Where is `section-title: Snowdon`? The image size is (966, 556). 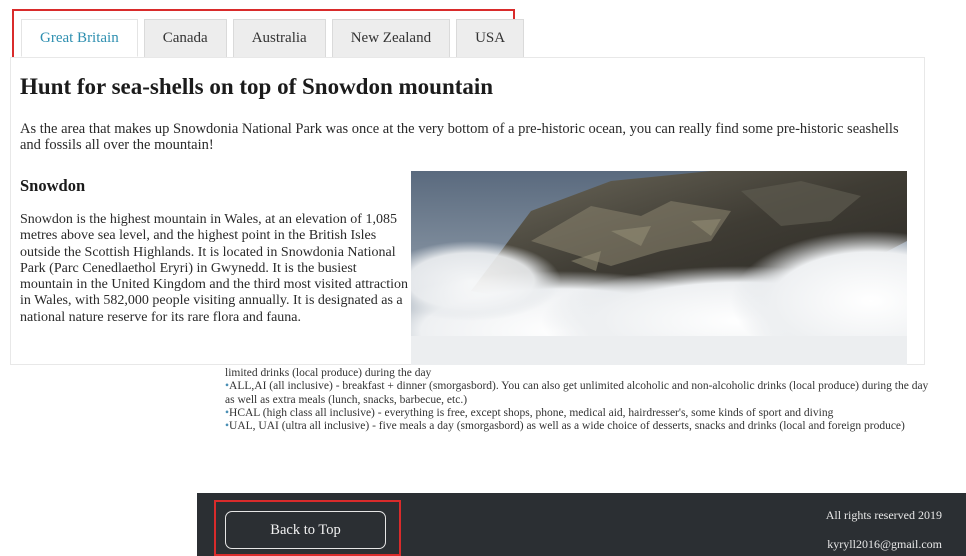
section-title: Snowdon is located at coordinates (53, 185).